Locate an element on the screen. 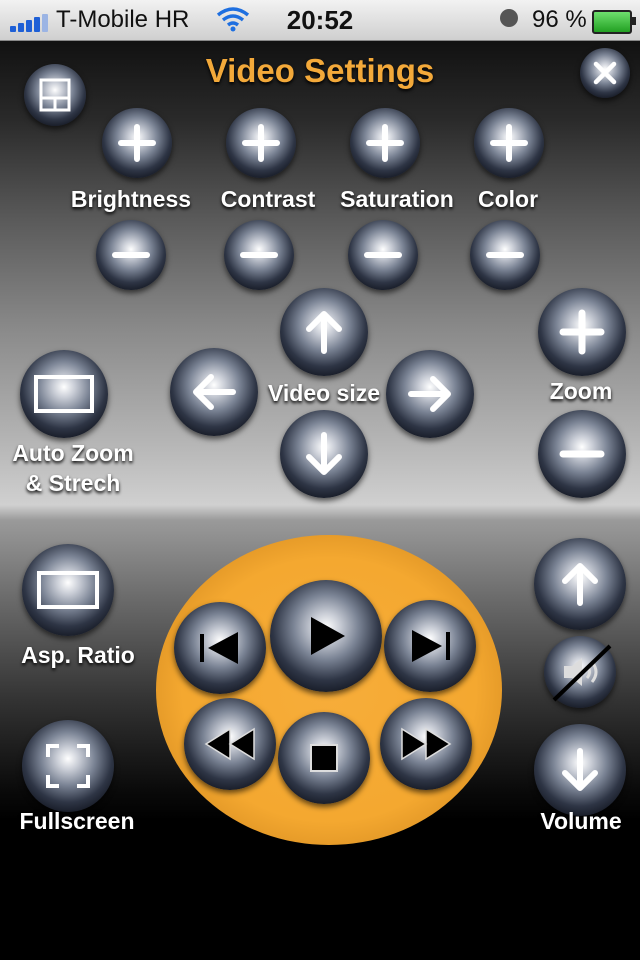 Image resolution: width=640 pixels, height=960 pixels. color-increase-button is located at coordinates (509, 143).